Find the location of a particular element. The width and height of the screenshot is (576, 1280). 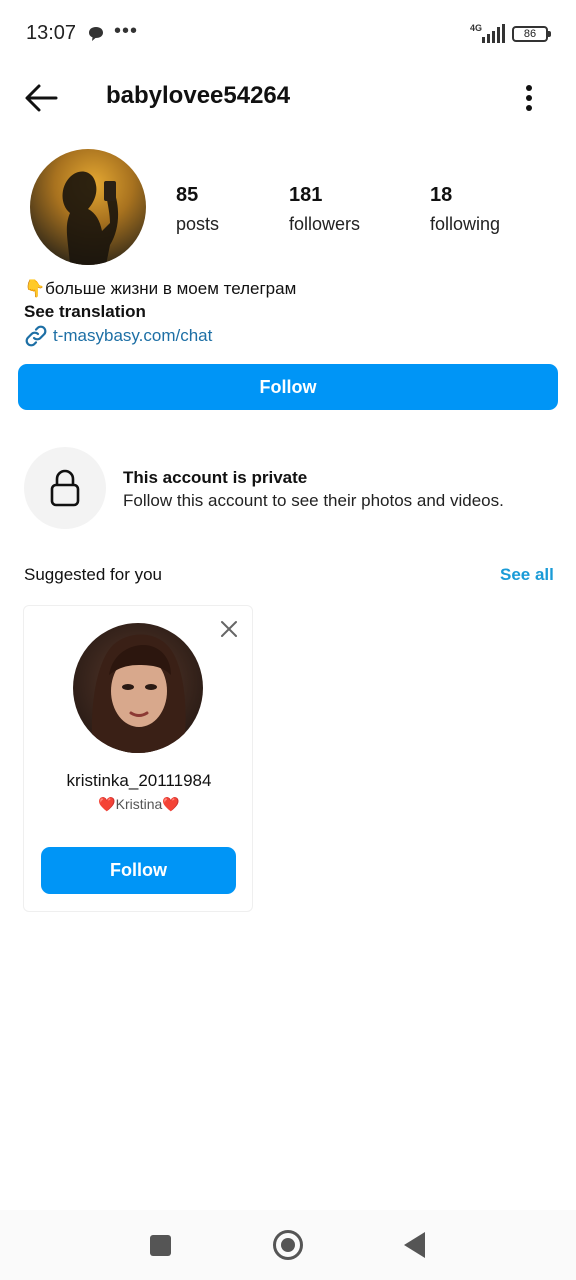

posts-count: 85 is located at coordinates (187, 195).